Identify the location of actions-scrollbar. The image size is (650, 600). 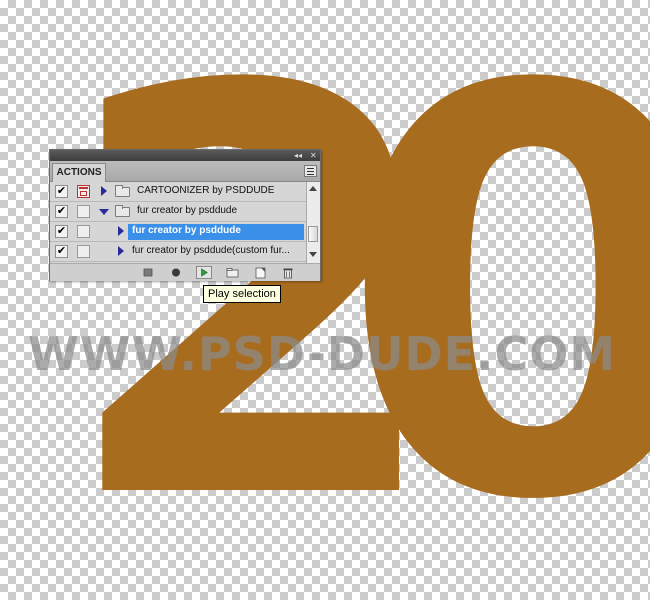
(313, 222).